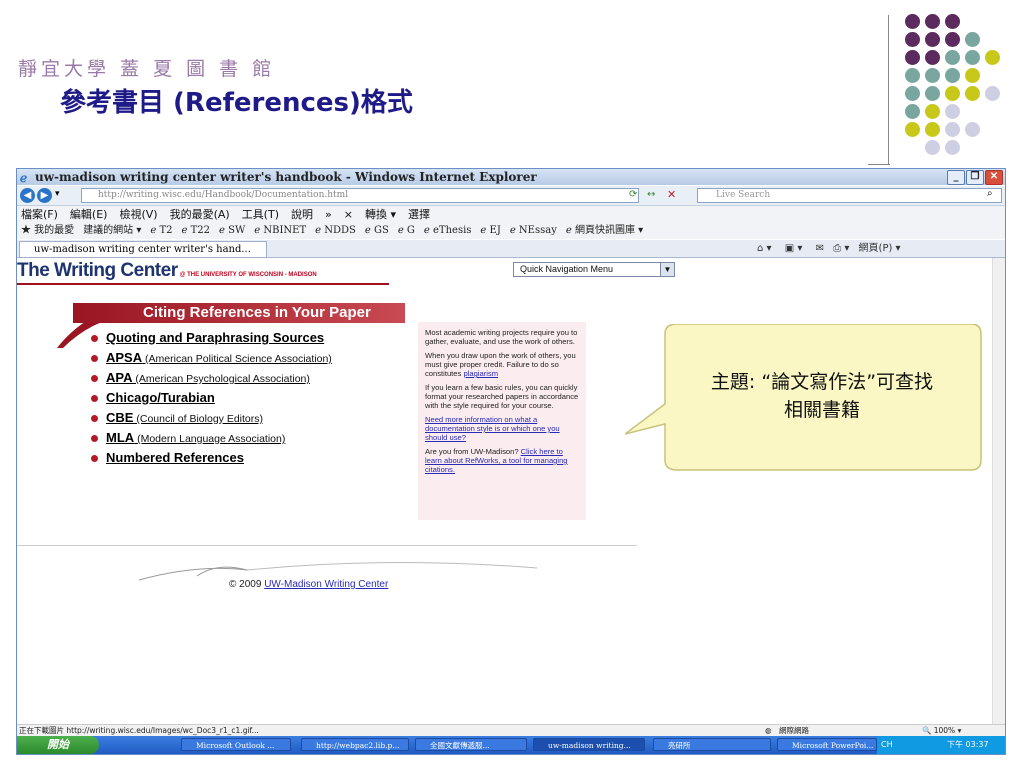  What do you see at coordinates (533, 230) in the screenshot?
I see `favorite-link: ℯ NEssay` at bounding box center [533, 230].